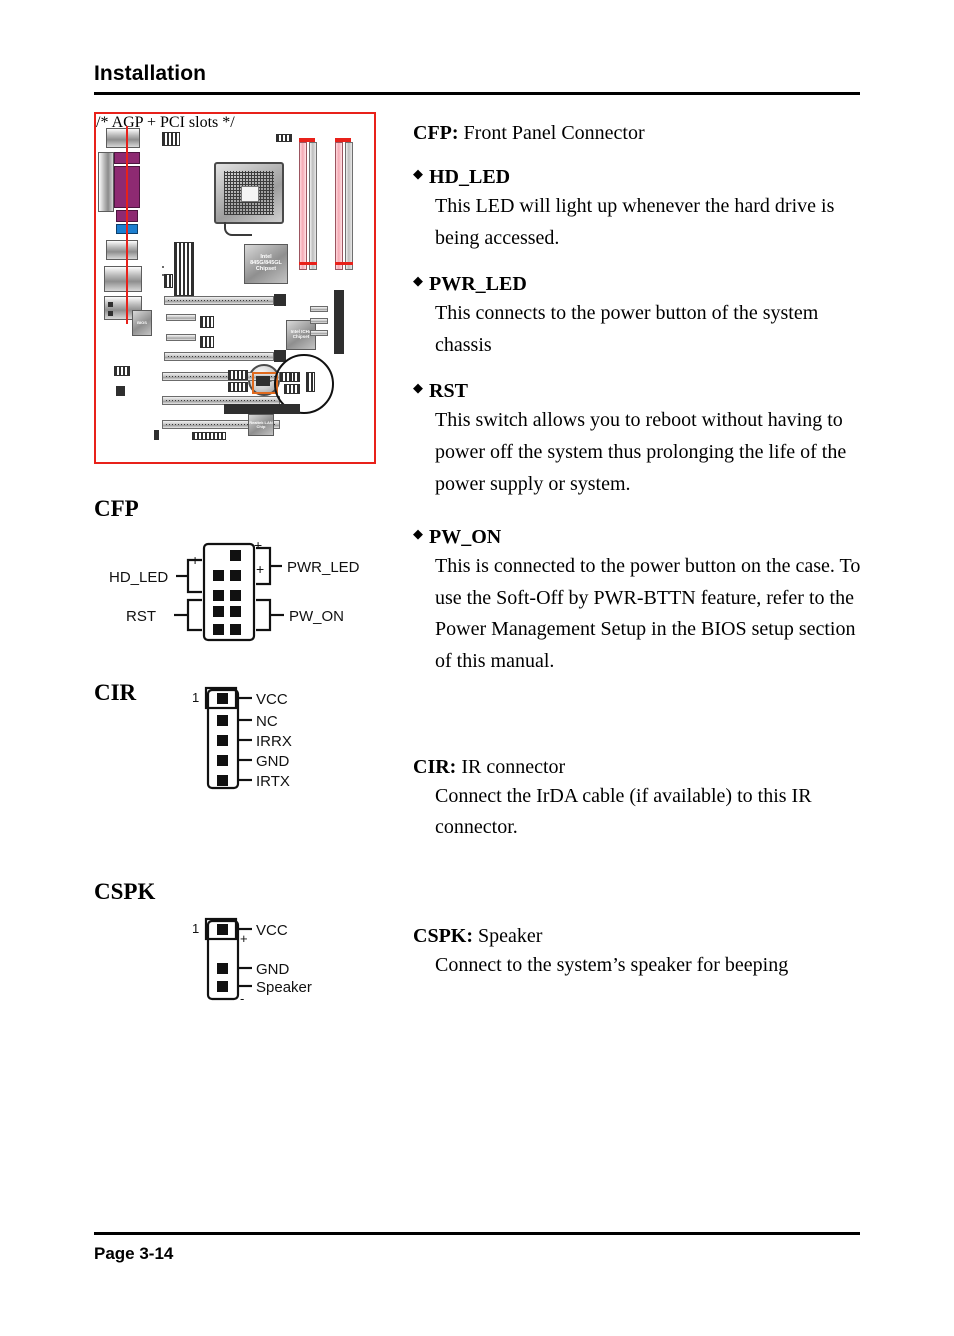  Describe the element at coordinates (244, 938) in the screenshot. I see `cspk-plus-sign: +` at that location.